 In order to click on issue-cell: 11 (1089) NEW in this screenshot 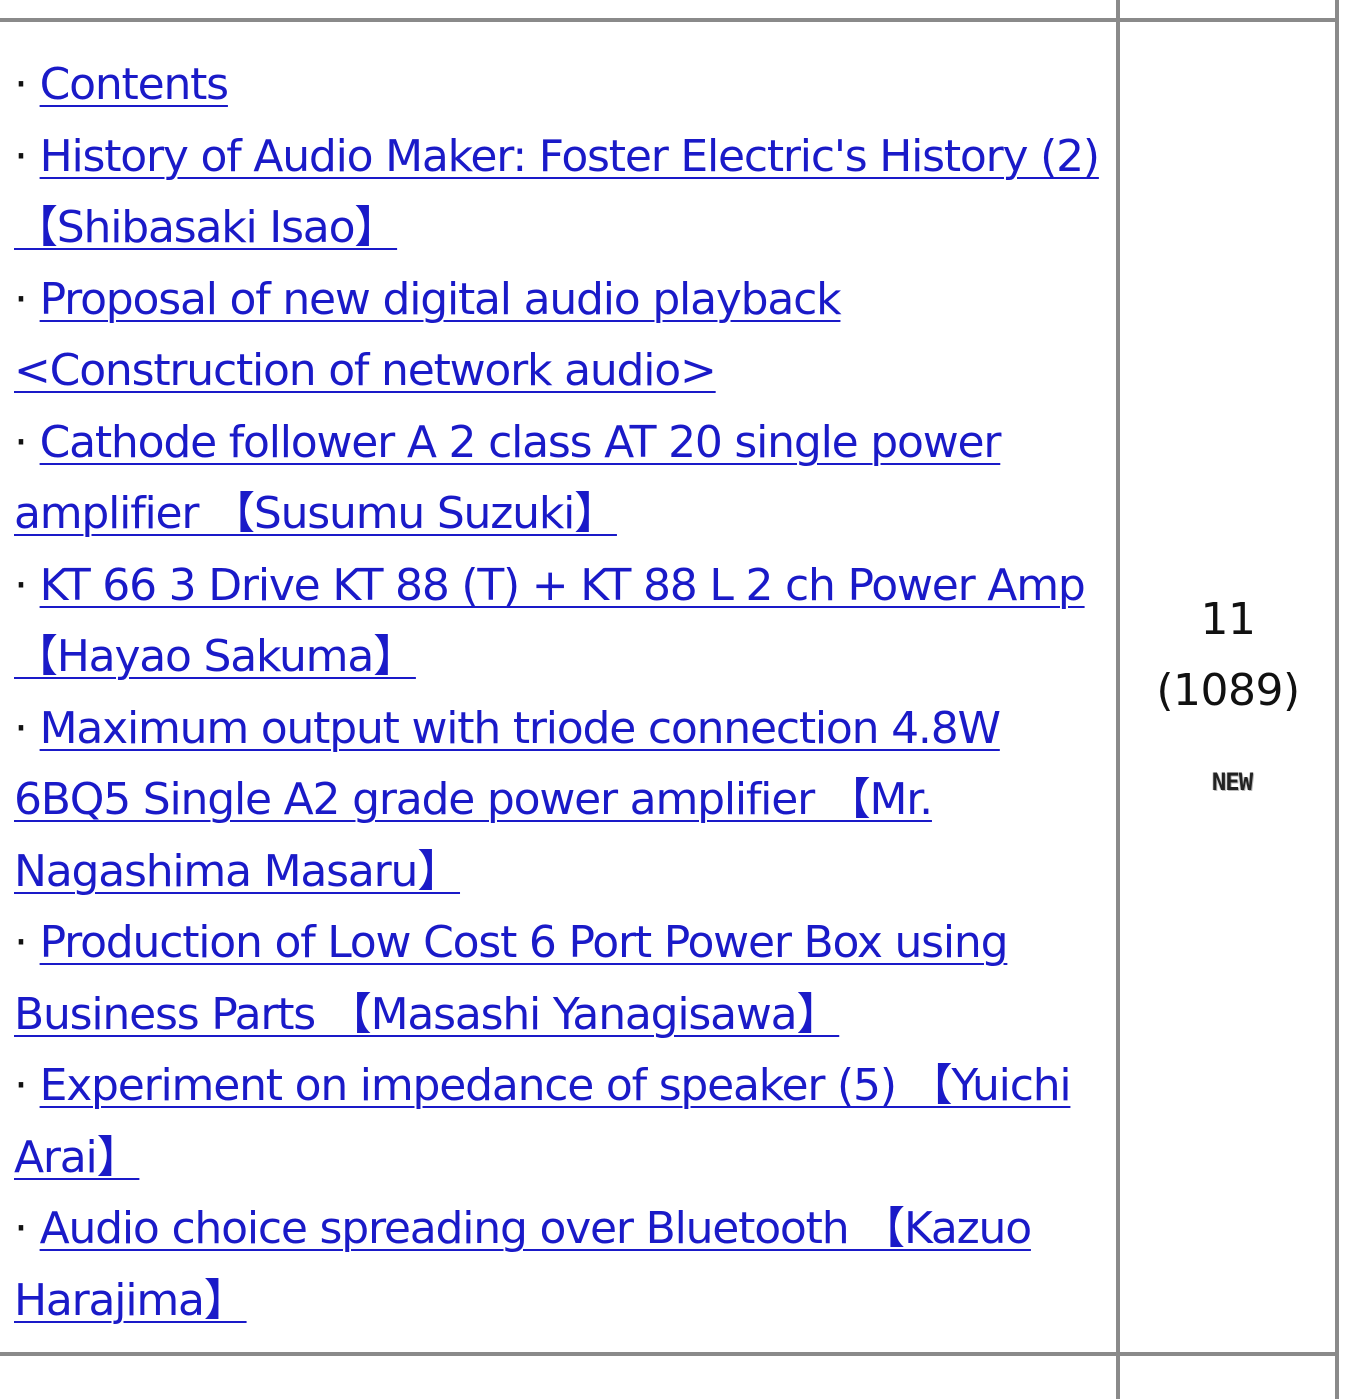, I will do `click(1228, 687)`.